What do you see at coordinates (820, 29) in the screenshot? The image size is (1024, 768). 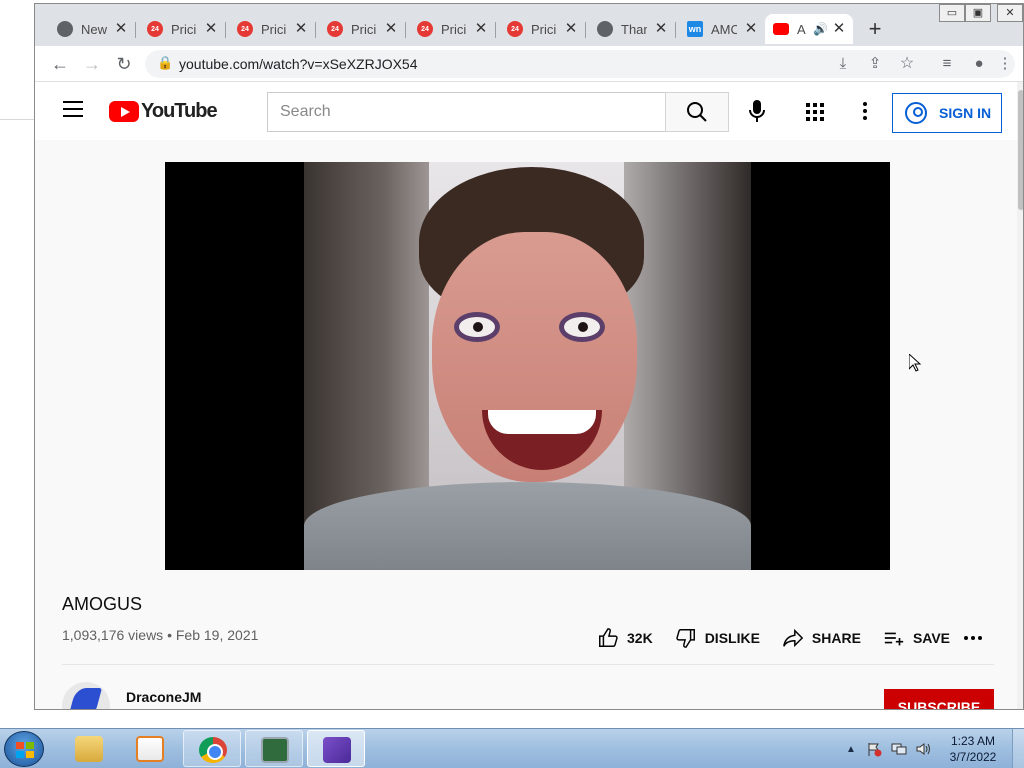 I see `speaker-icon: 🔊` at bounding box center [820, 29].